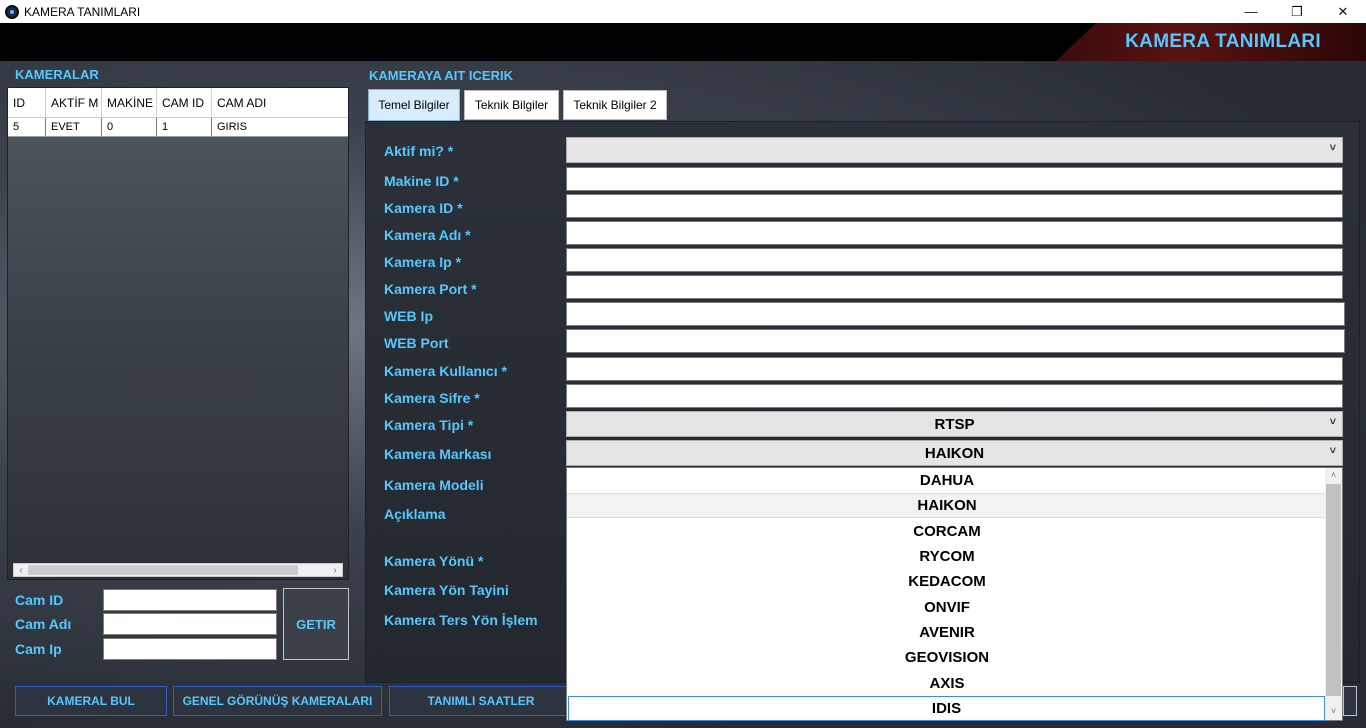 Image resolution: width=1366 pixels, height=728 pixels. I want to click on cam-id-input, so click(190, 600).